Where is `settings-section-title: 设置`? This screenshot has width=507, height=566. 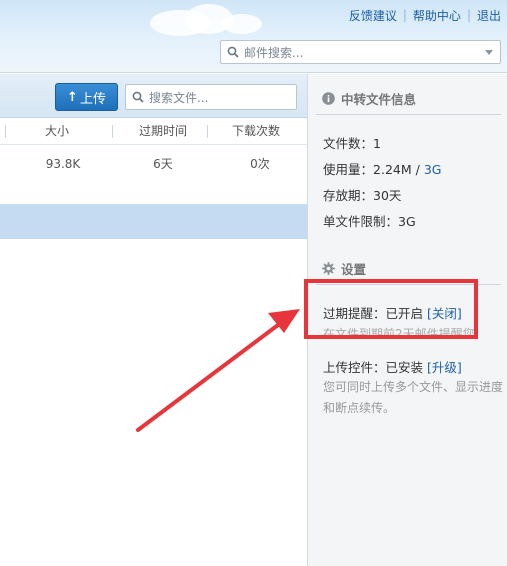
settings-section-title: 设置 is located at coordinates (344, 268).